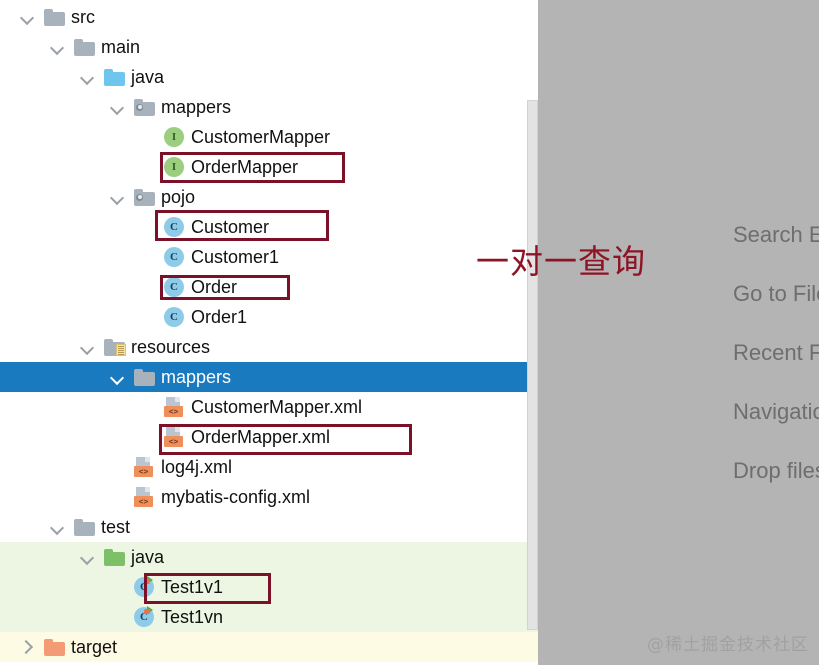  I want to click on tree-item-label: CustomerMapper, so click(261, 137).